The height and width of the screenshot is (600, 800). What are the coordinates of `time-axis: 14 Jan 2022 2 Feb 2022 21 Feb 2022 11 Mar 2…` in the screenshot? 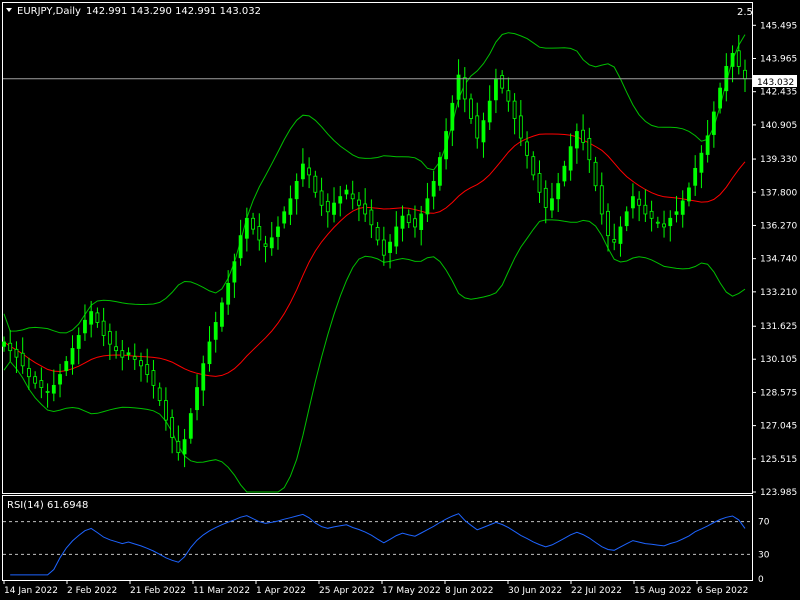 It's located at (375, 588).